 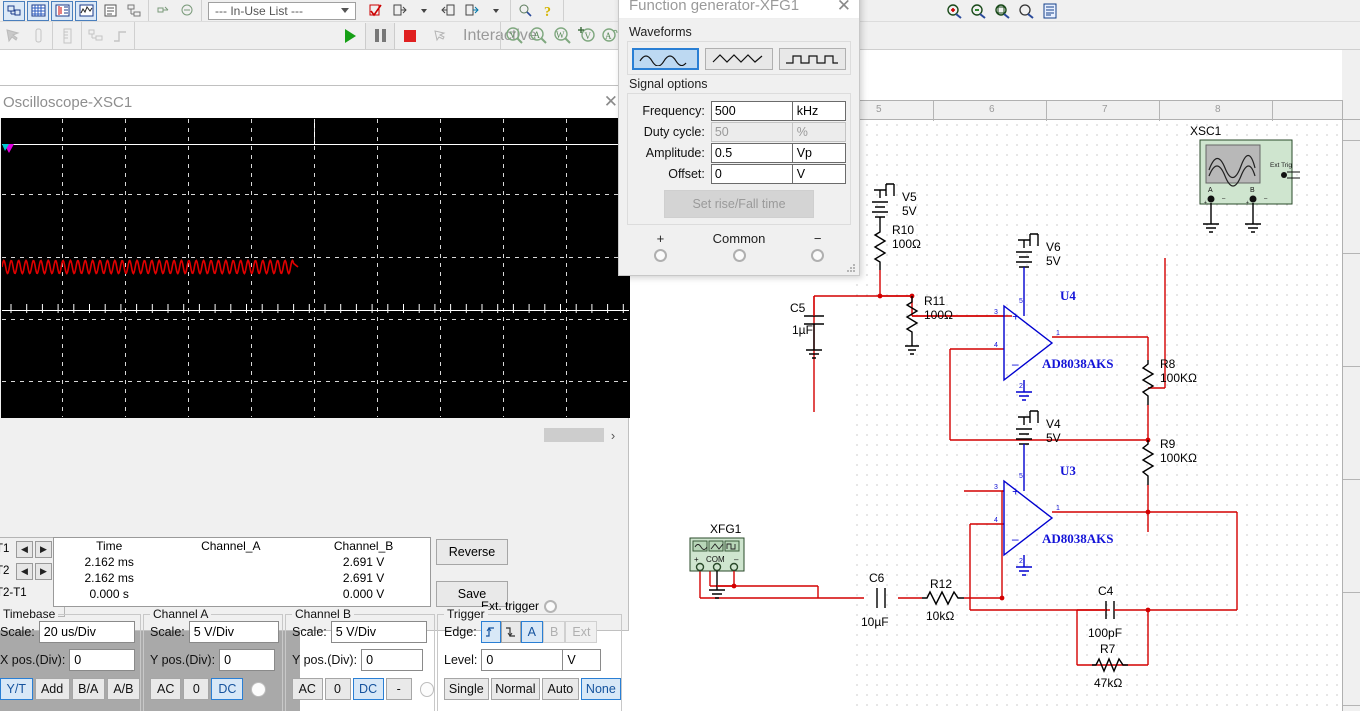 I want to click on trigger-mode-normal: Normal, so click(x=515, y=689).